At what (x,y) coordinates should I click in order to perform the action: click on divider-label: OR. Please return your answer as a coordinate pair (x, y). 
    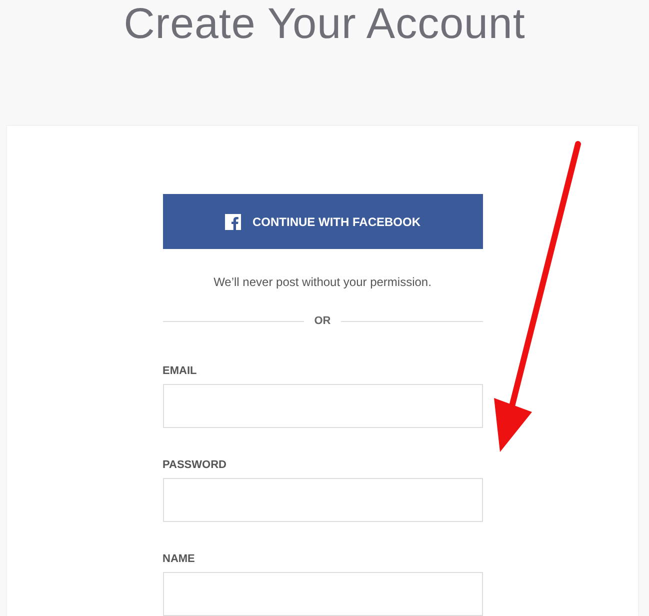
    Looking at the image, I should click on (322, 321).